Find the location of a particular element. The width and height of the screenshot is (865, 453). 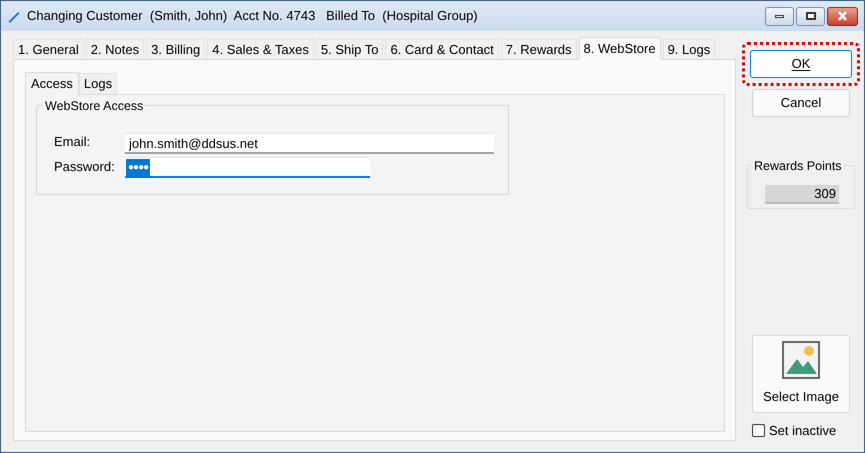

image-icon is located at coordinates (801, 359).